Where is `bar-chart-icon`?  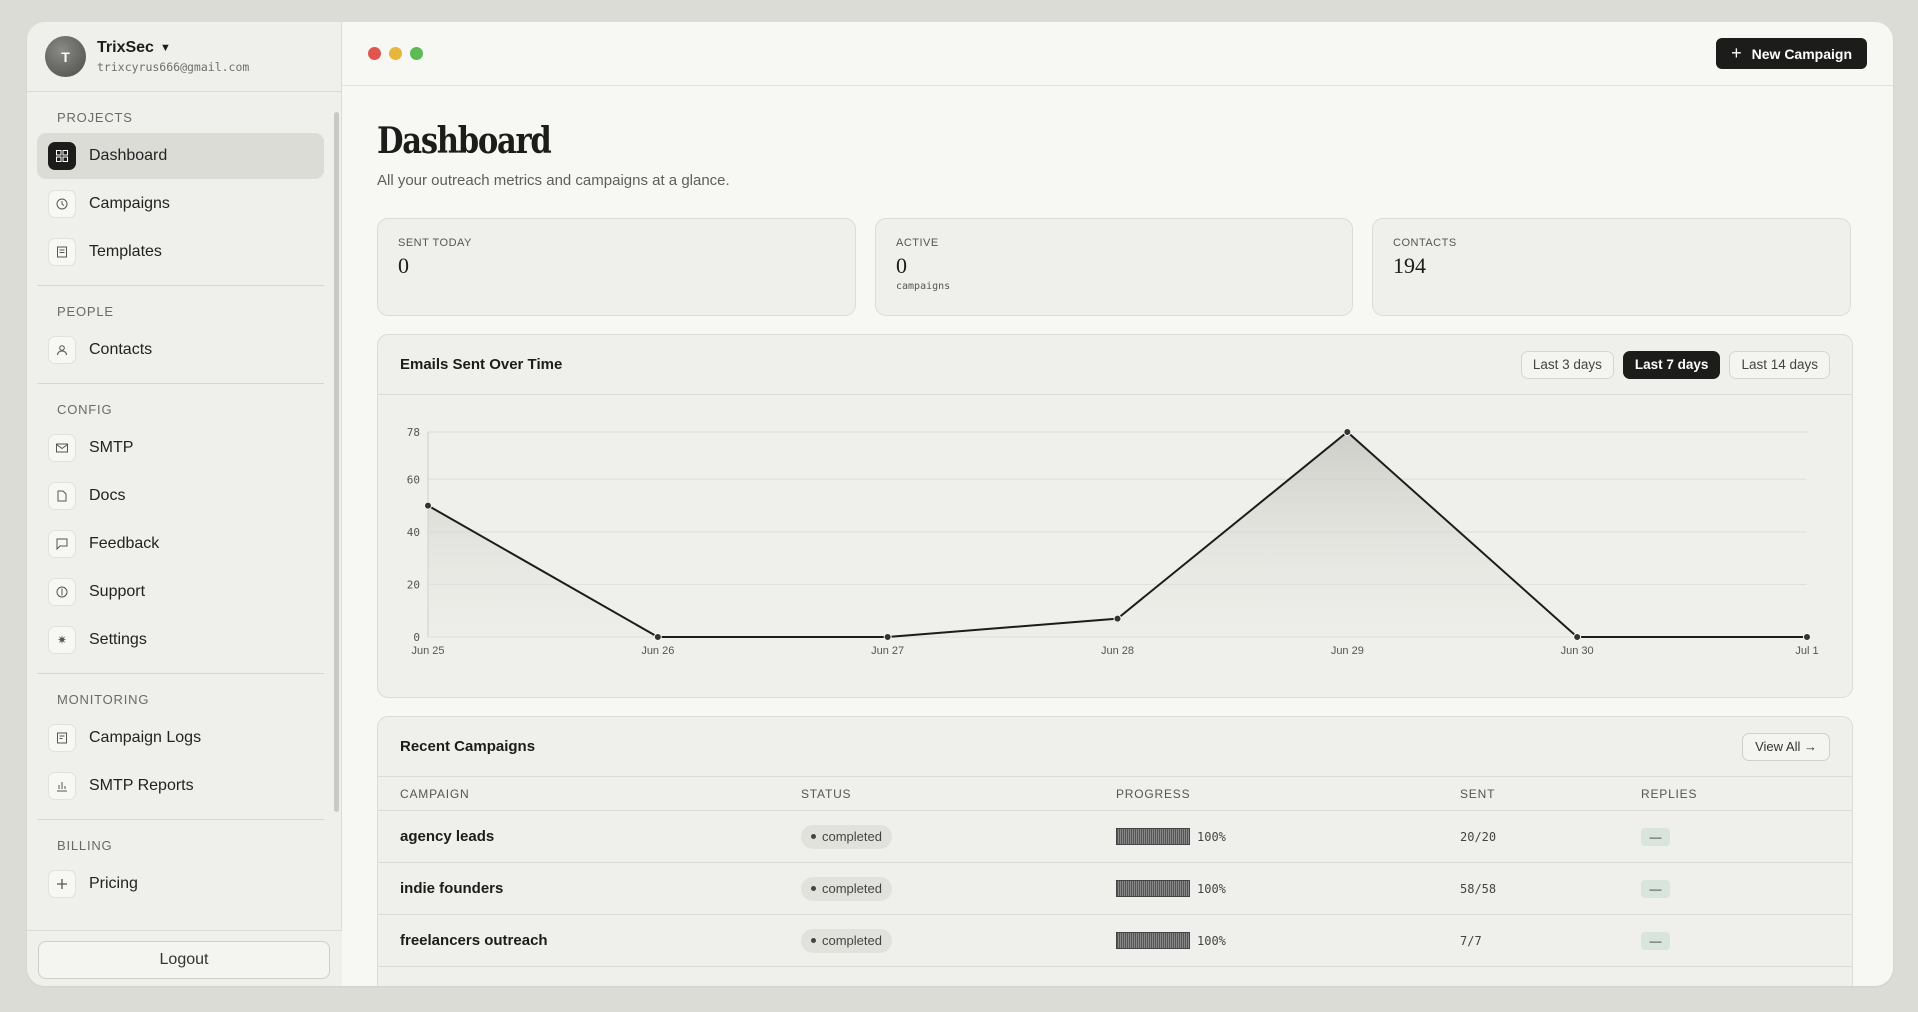
bar-chart-icon is located at coordinates (62, 786).